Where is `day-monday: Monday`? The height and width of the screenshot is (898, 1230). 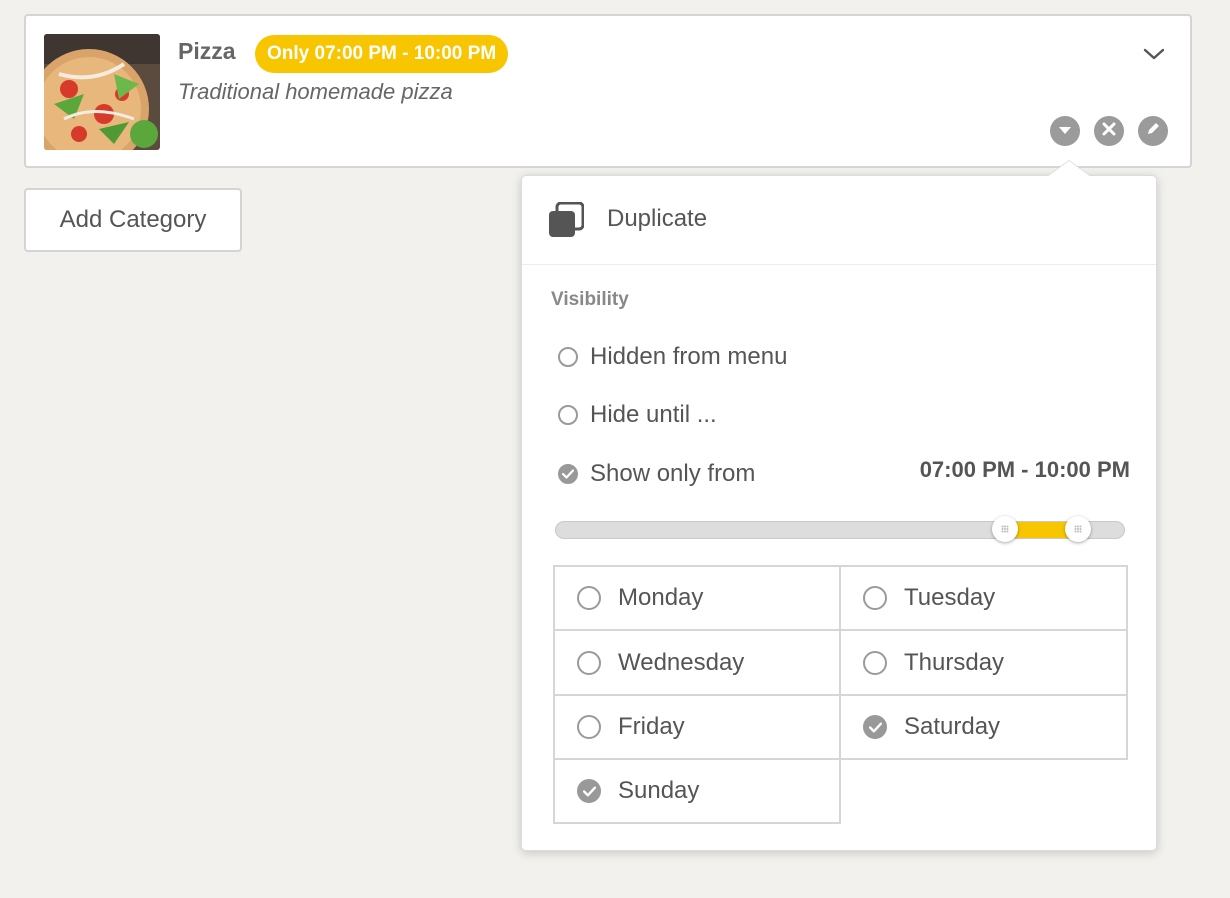
day-monday: Monday is located at coordinates (697, 598).